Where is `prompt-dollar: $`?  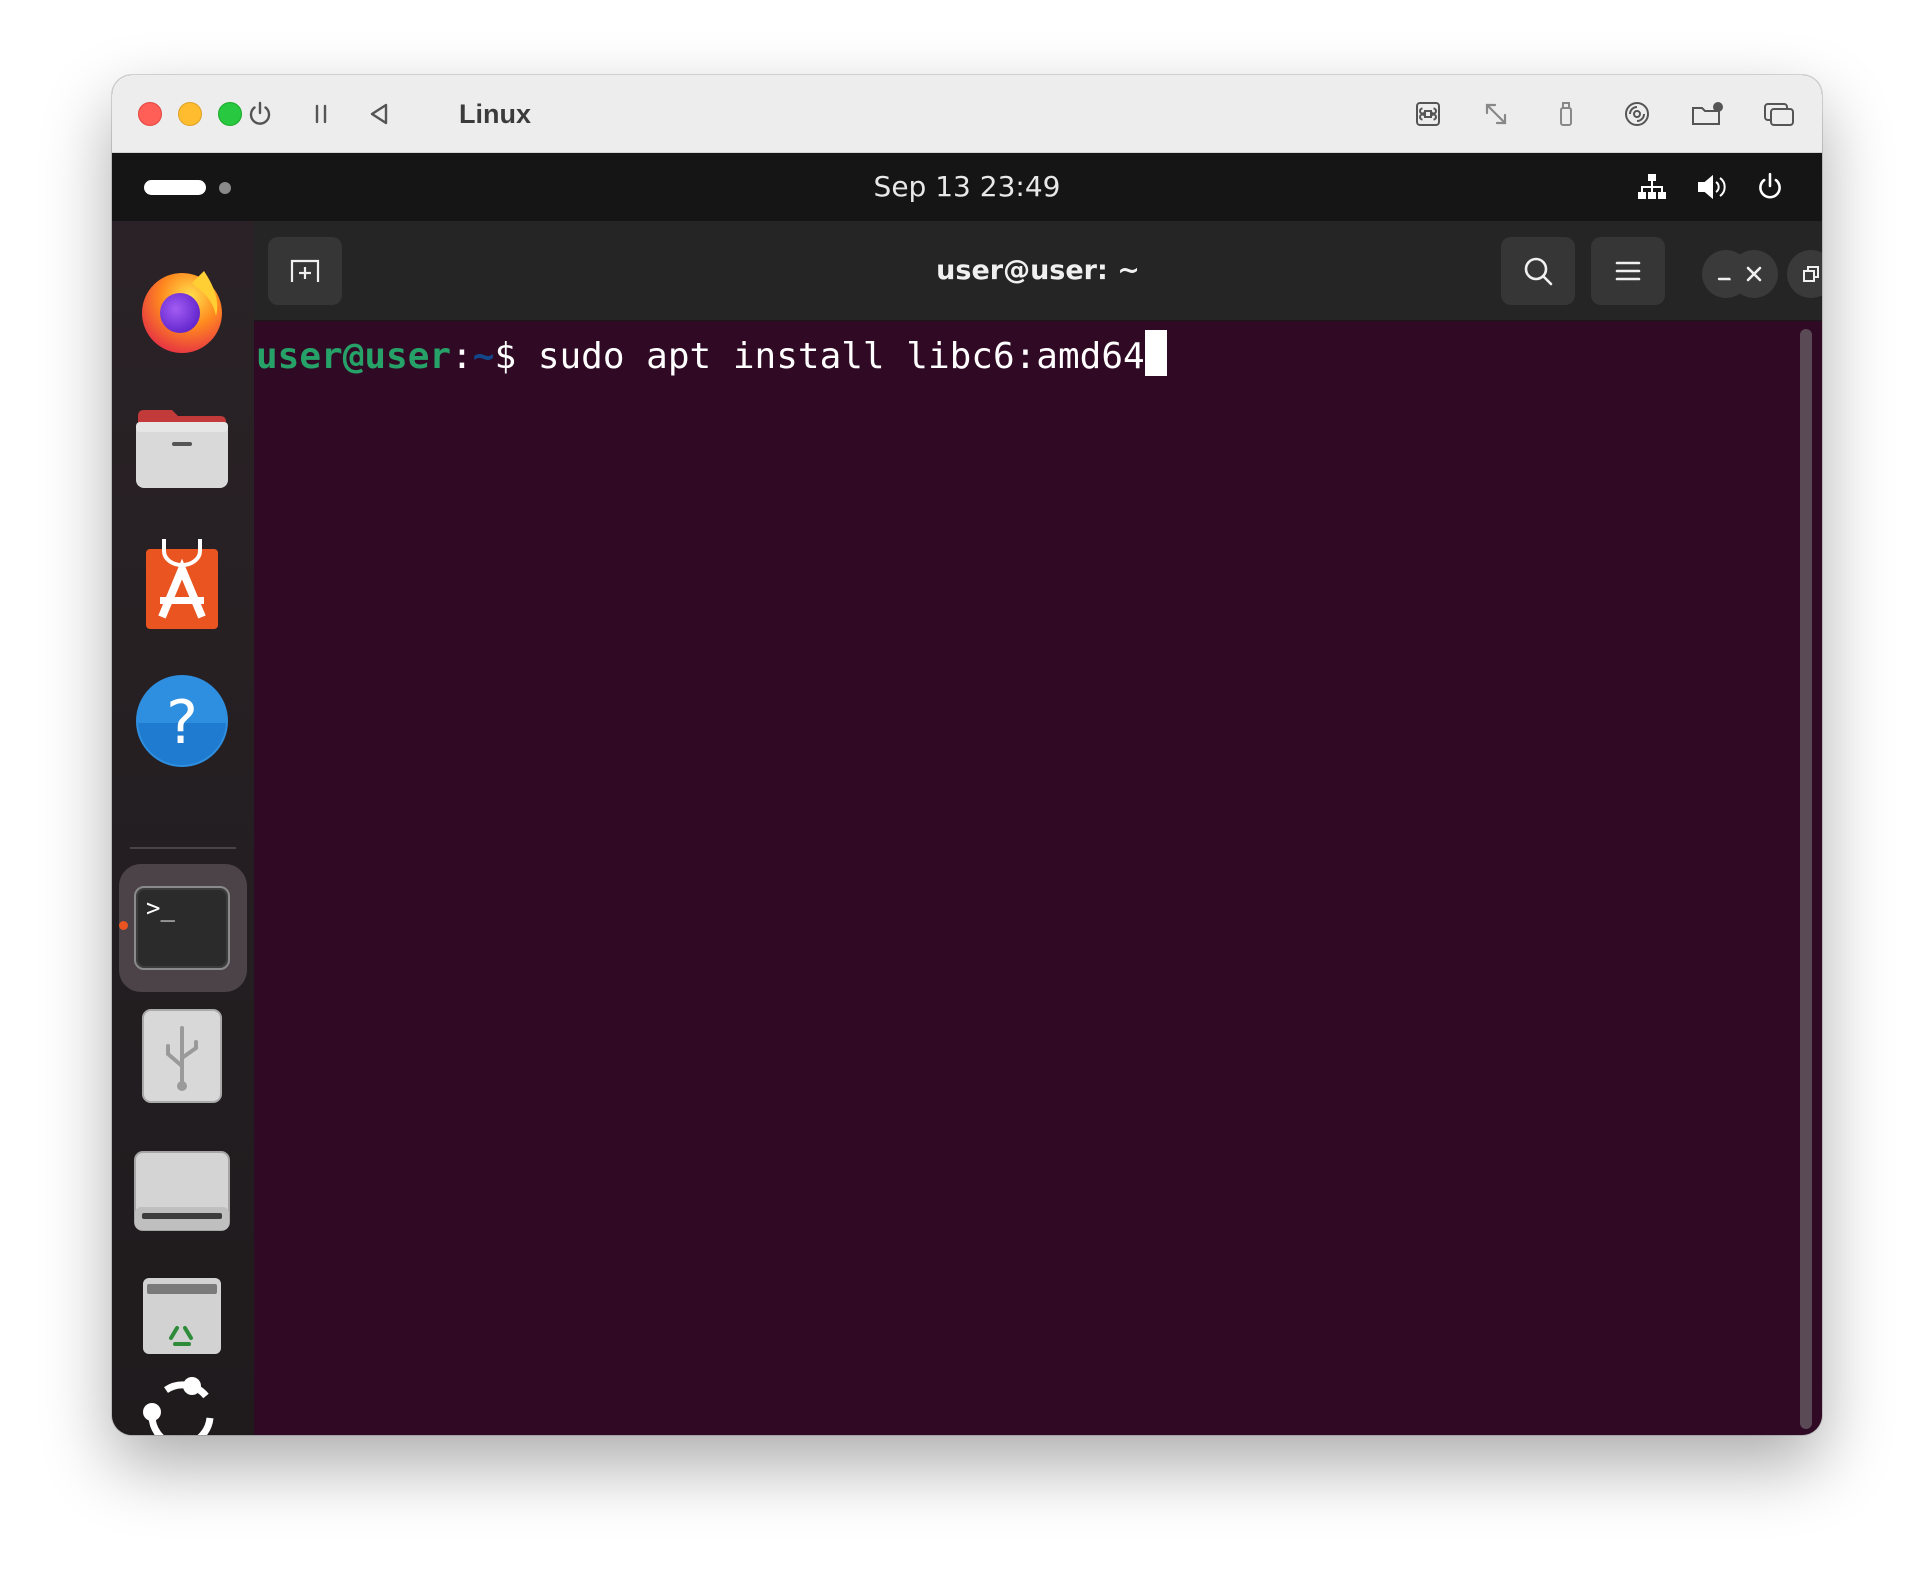 prompt-dollar: $ is located at coordinates (516, 356).